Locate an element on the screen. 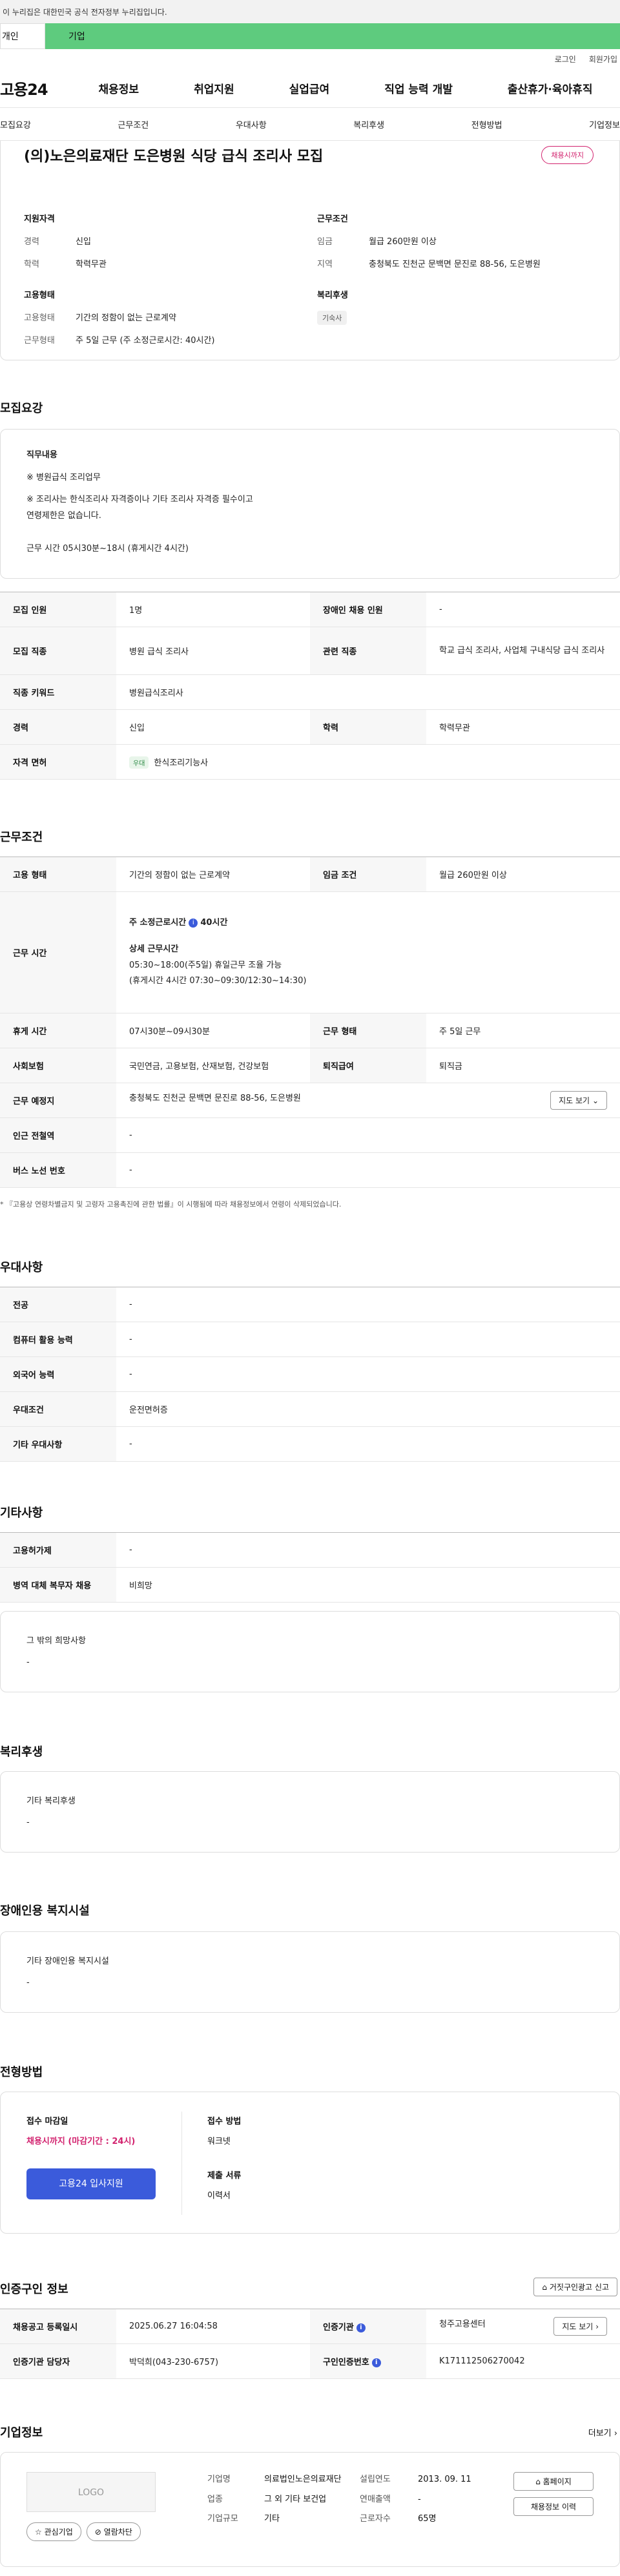 This screenshot has height=2576, width=620. star-icon: ☆ is located at coordinates (38, 2532).